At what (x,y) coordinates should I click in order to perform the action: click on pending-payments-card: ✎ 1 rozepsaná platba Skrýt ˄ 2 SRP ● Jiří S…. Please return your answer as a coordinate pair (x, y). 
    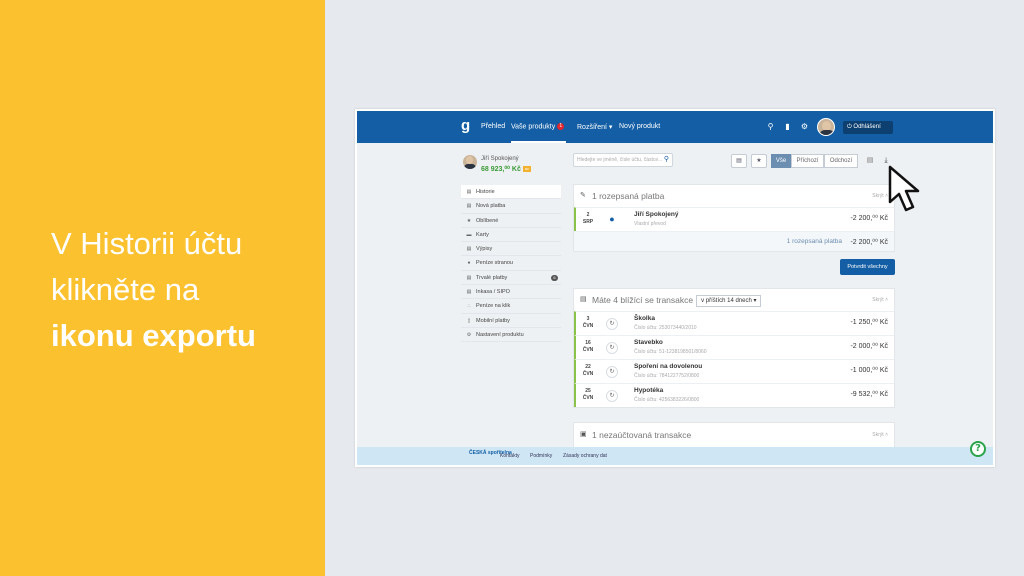
    Looking at the image, I should click on (734, 218).